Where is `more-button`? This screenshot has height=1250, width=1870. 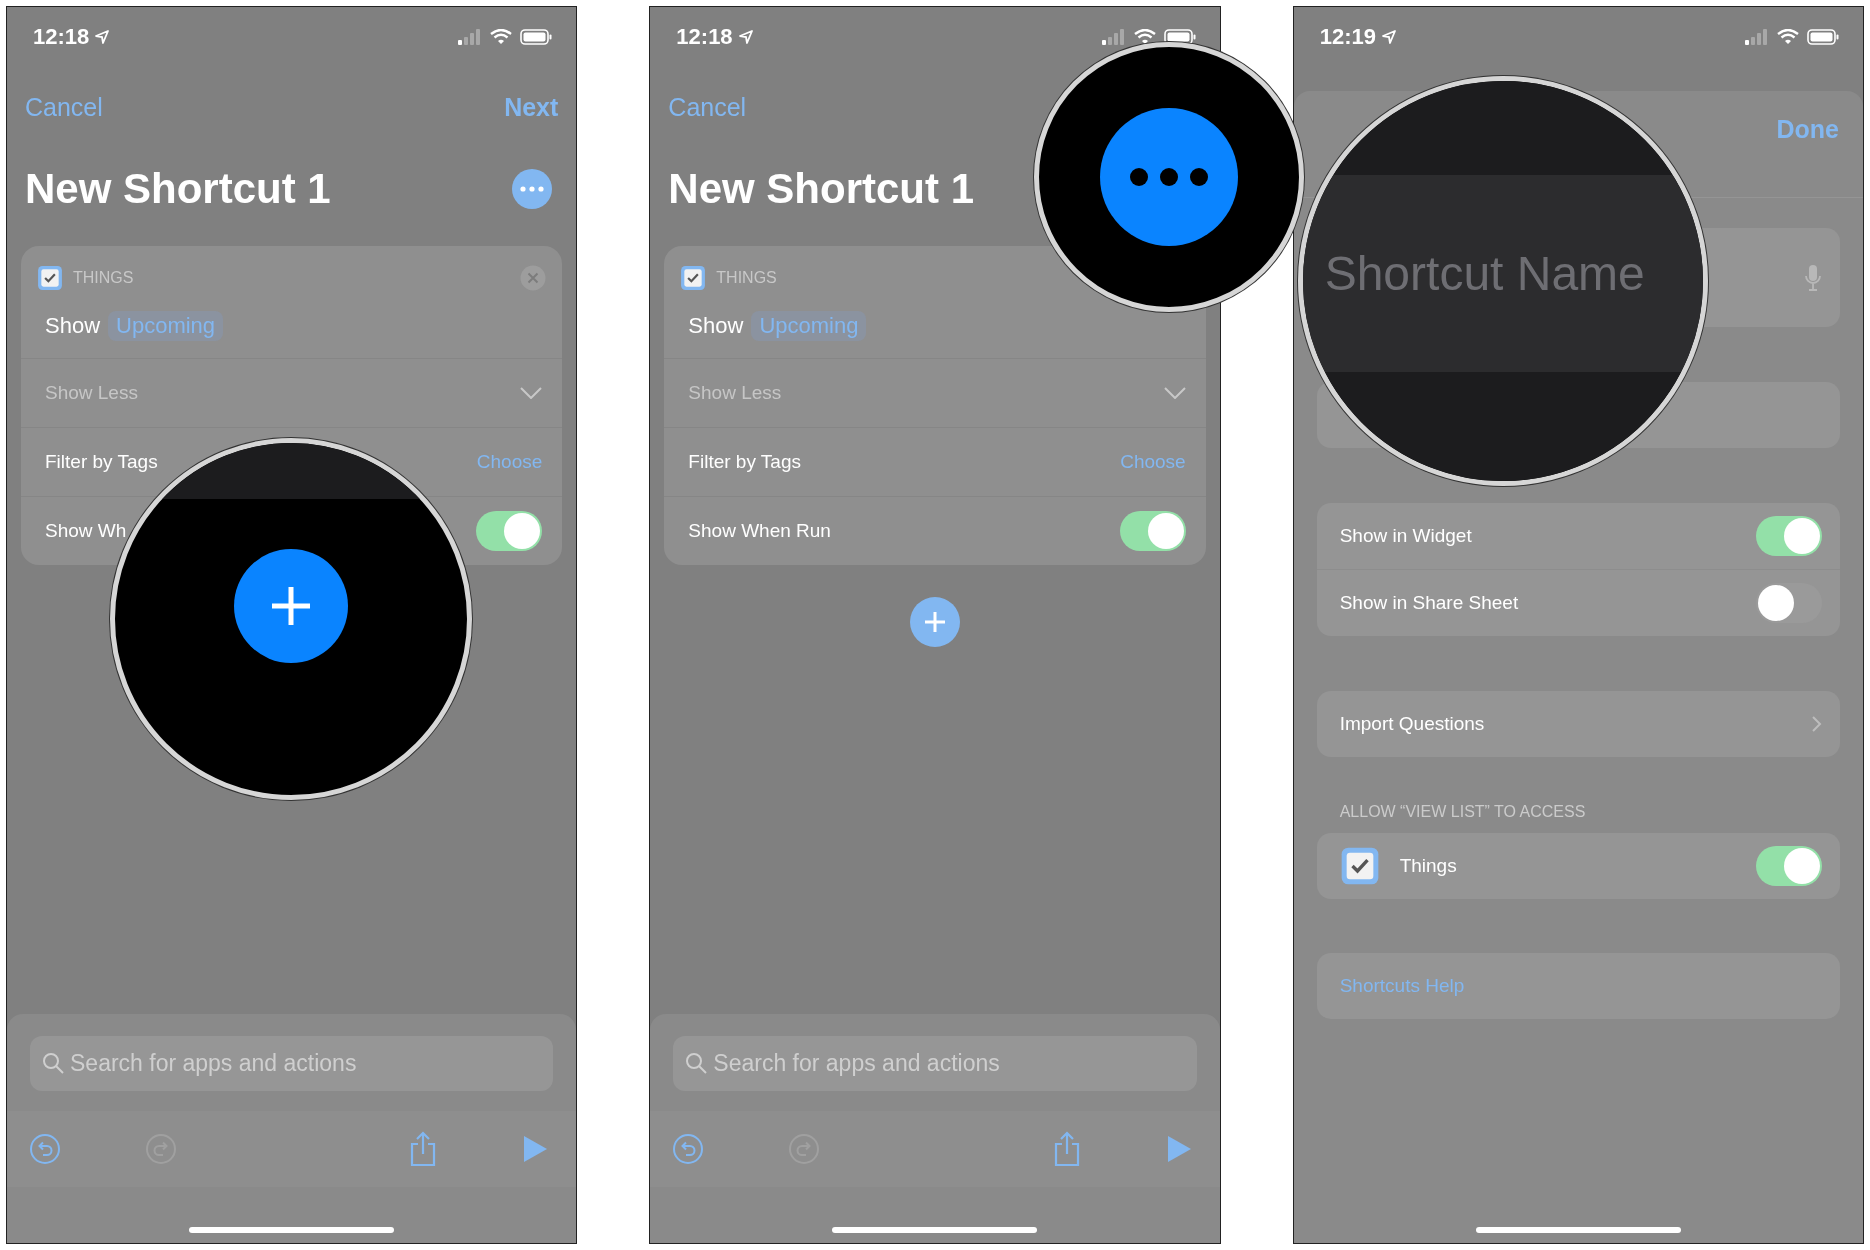 more-button is located at coordinates (532, 189).